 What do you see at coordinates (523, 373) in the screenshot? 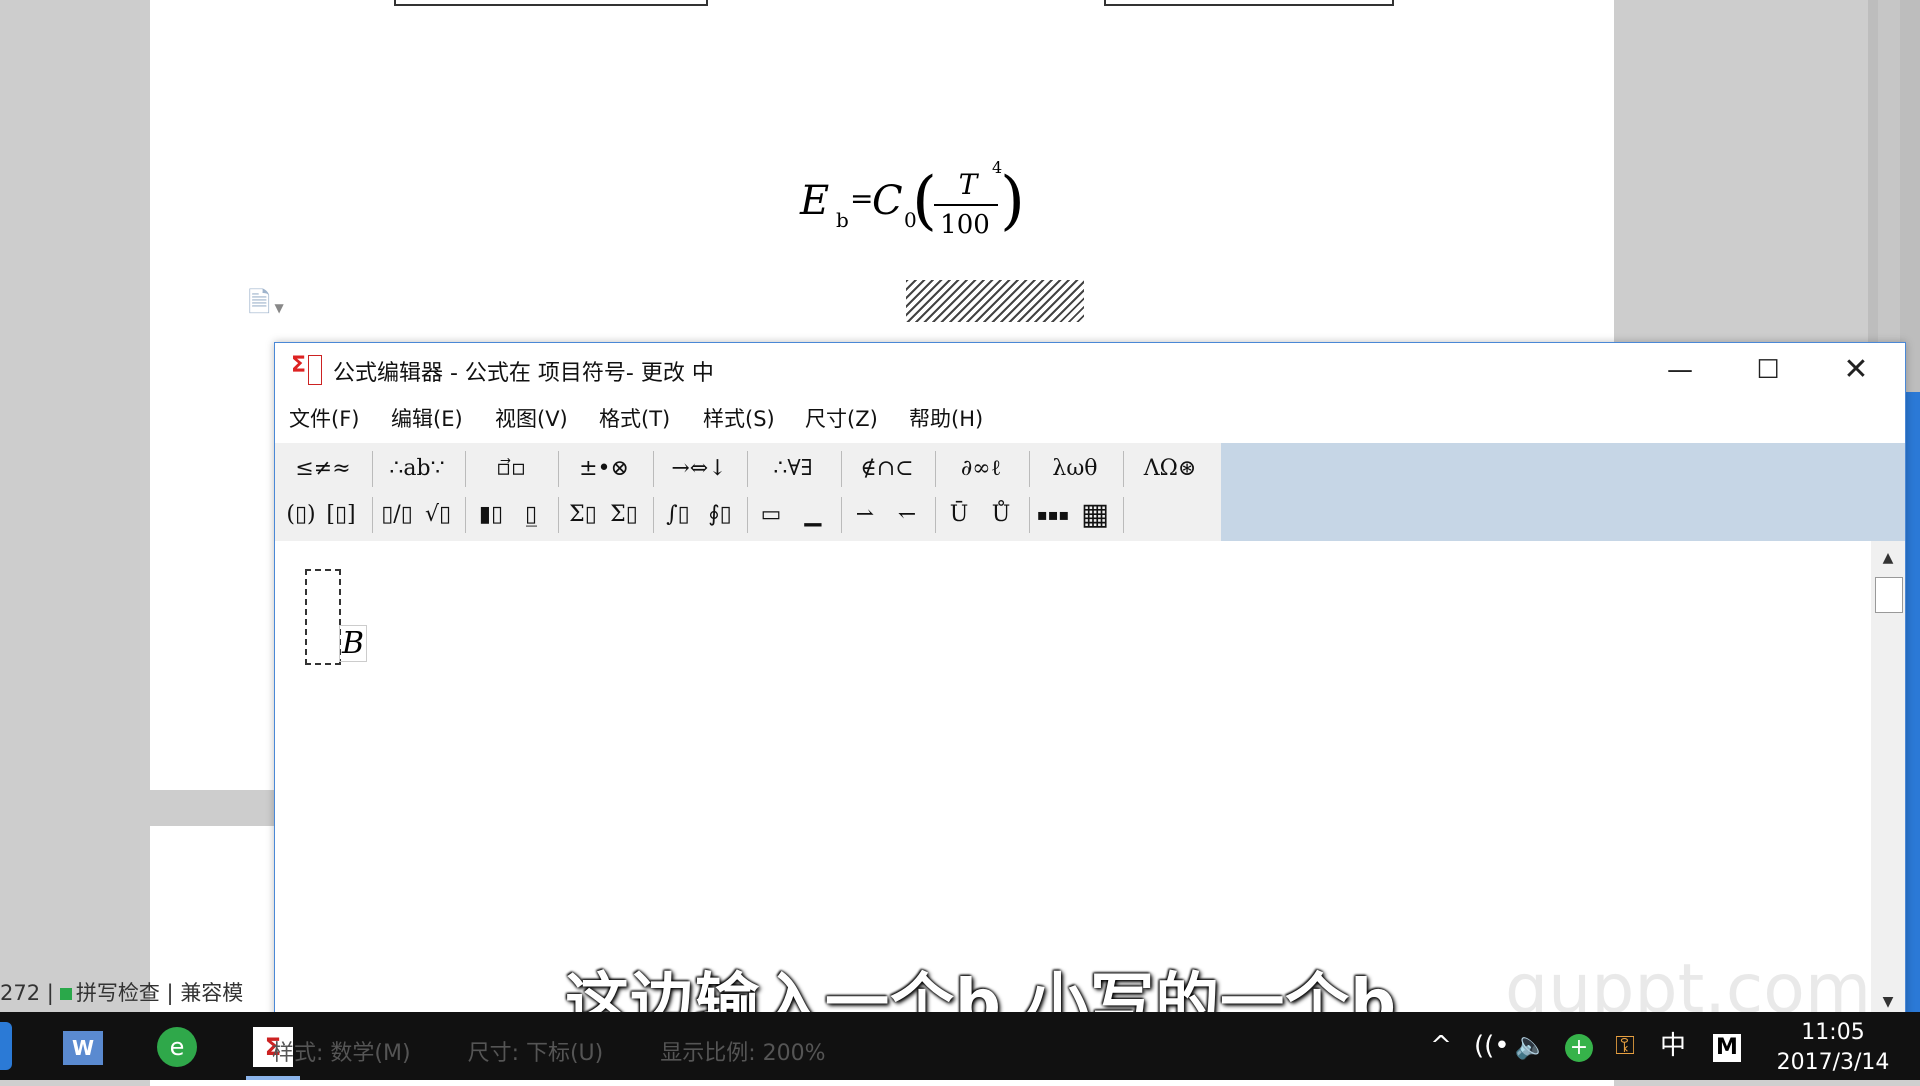
I see `window-title: 公式编辑器 - 公式在 项目符号- 更改 中` at bounding box center [523, 373].